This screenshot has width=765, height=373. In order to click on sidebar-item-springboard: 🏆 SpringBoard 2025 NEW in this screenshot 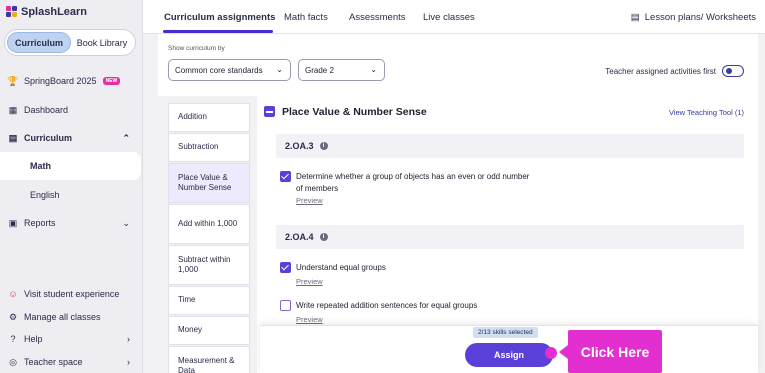, I will do `click(71, 80)`.